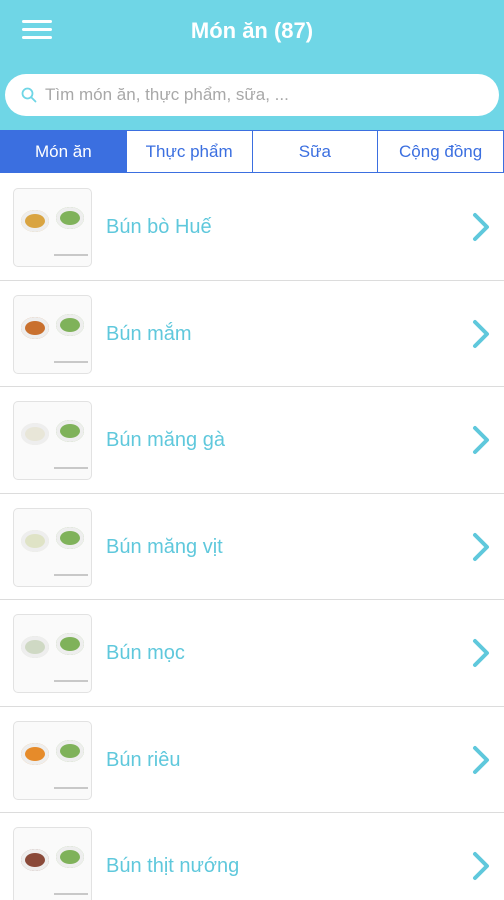  Describe the element at coordinates (252, 66) in the screenshot. I see `app-header: Món ăn (87)` at that location.